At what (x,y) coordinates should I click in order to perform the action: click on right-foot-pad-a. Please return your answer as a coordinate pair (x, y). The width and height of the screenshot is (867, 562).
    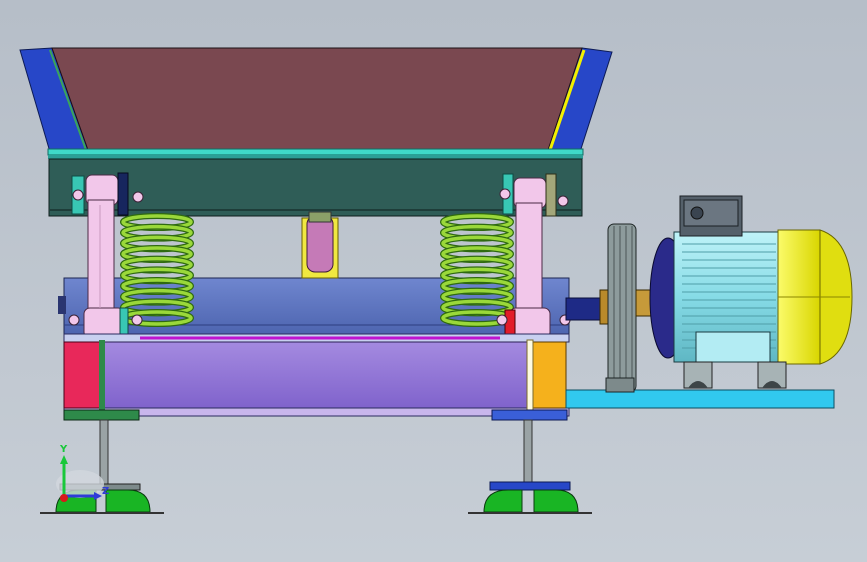
    Looking at the image, I should click on (503, 501).